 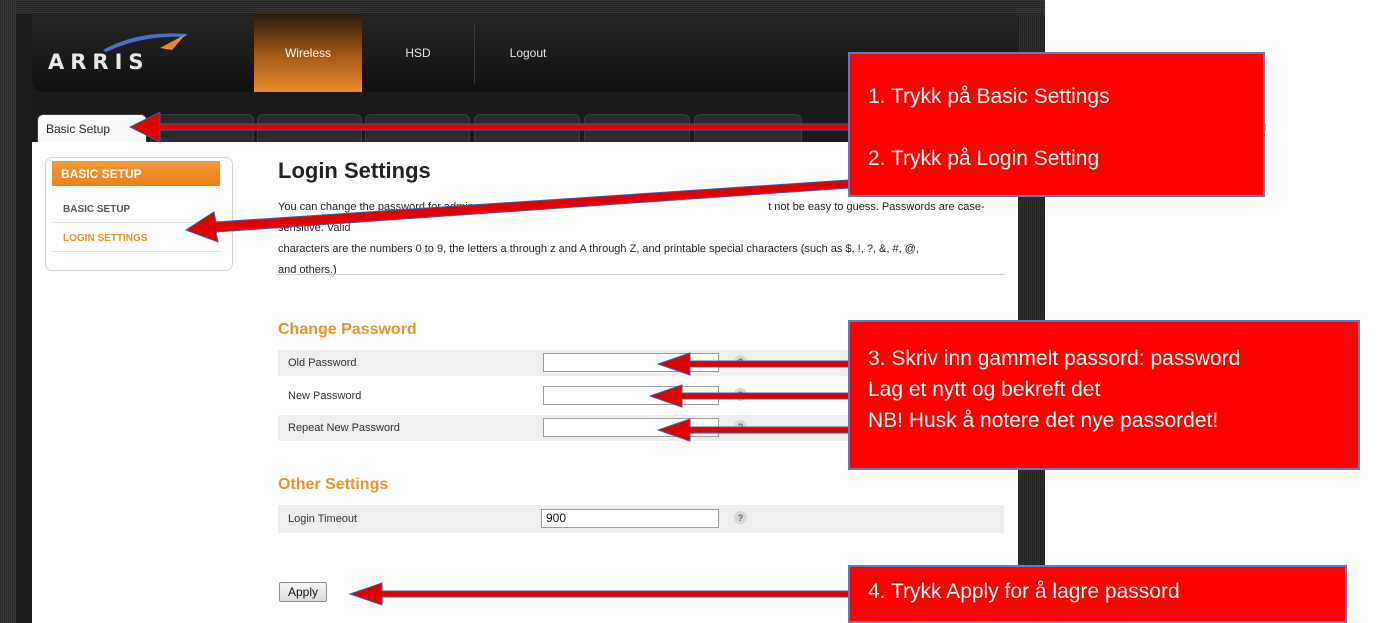 I want to click on arrow-4-icon, so click(x=599, y=594).